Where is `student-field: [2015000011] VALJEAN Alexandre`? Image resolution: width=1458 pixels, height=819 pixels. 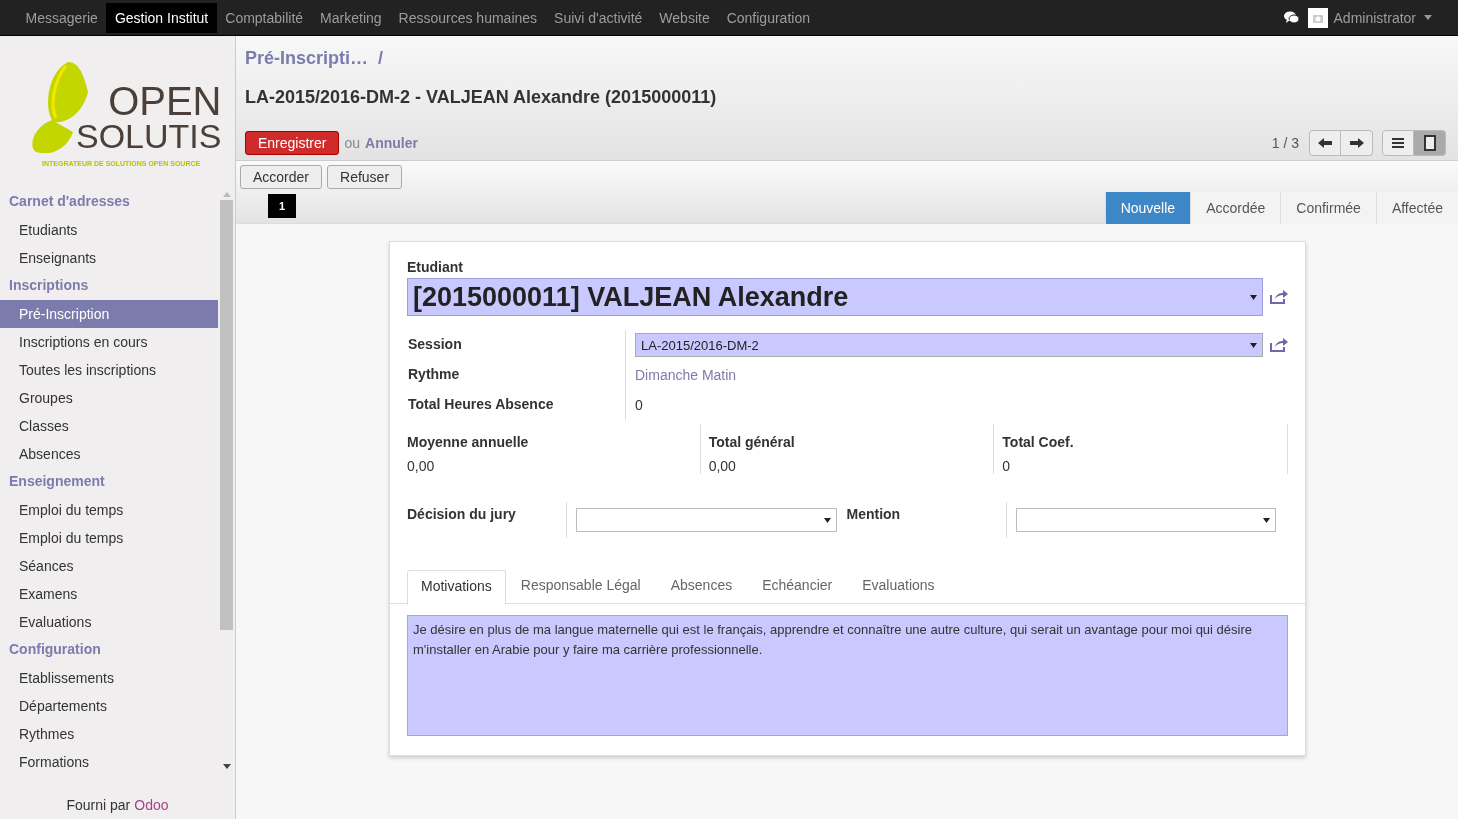 student-field: [2015000011] VALJEAN Alexandre is located at coordinates (835, 297).